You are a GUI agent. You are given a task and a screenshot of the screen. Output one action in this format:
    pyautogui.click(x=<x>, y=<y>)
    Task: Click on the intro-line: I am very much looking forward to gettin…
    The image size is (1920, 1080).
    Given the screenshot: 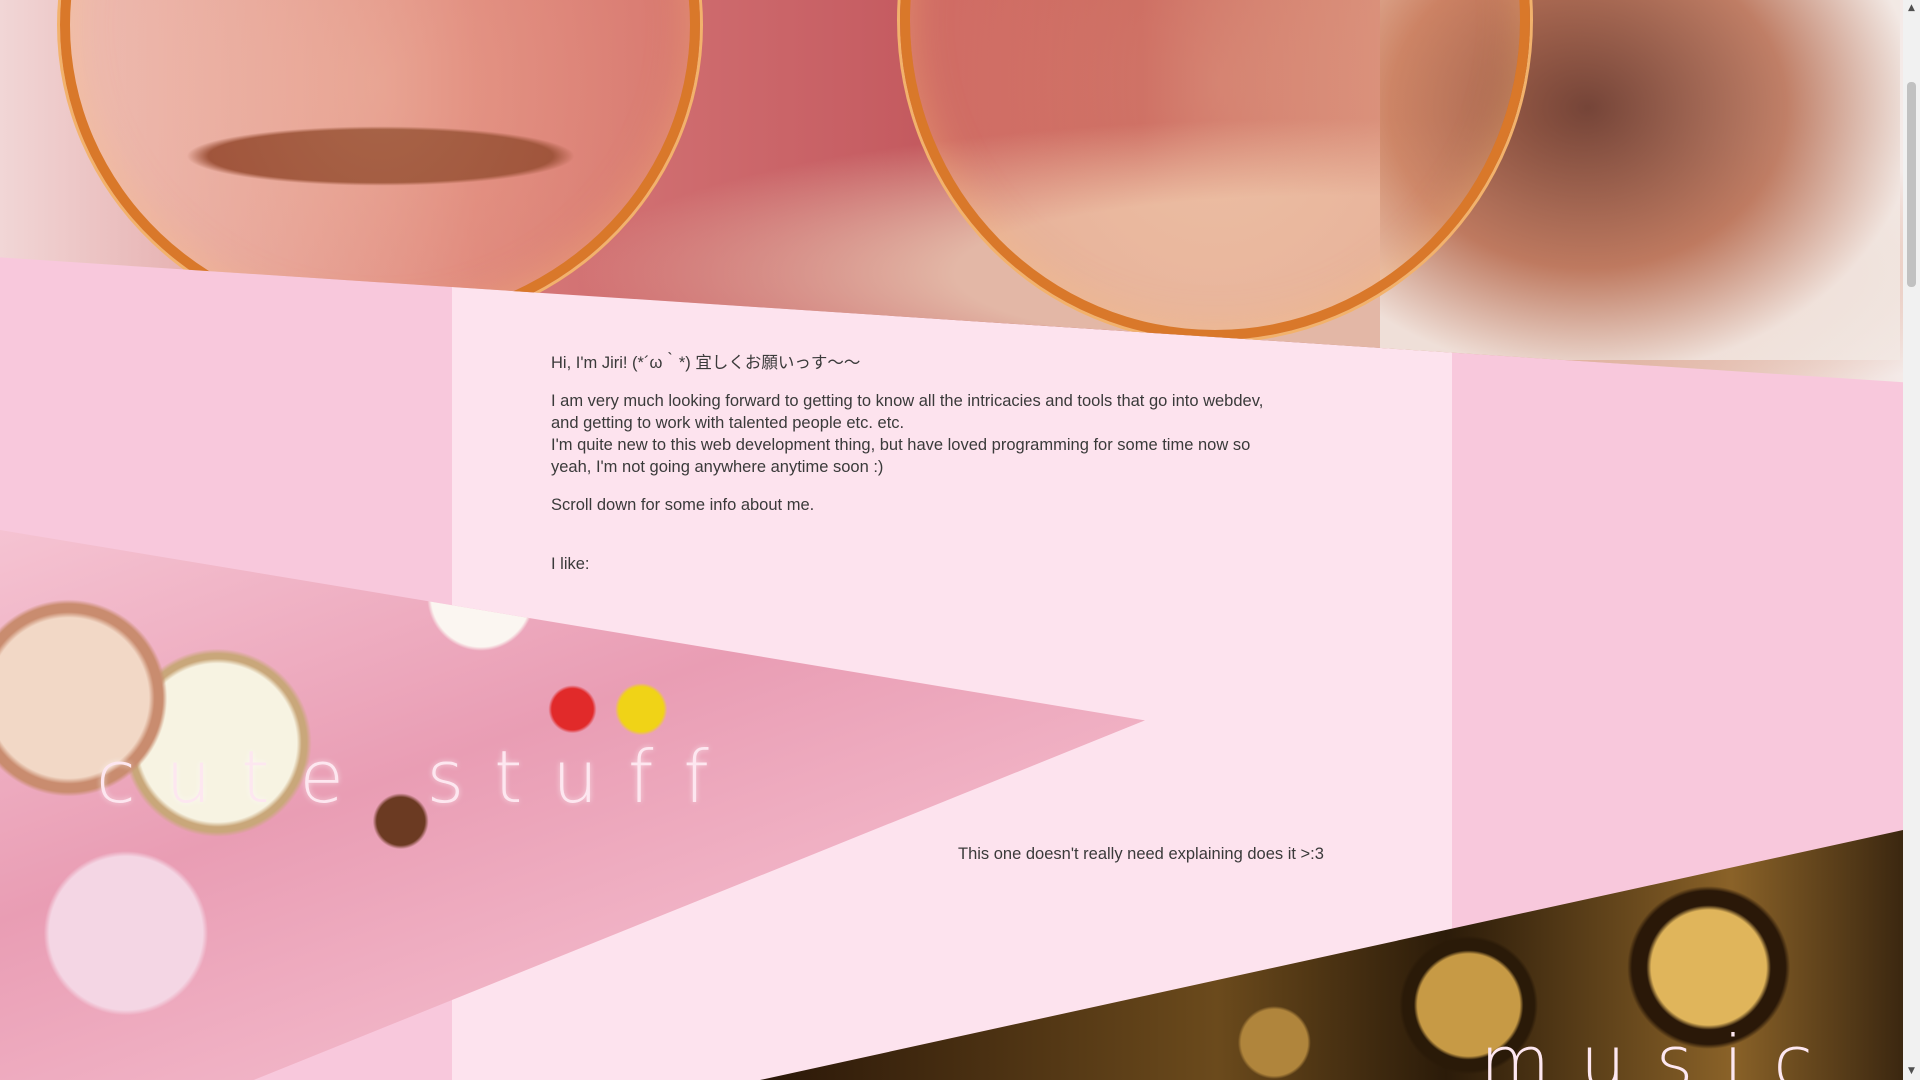 What is the action you would take?
    pyautogui.click(x=907, y=401)
    